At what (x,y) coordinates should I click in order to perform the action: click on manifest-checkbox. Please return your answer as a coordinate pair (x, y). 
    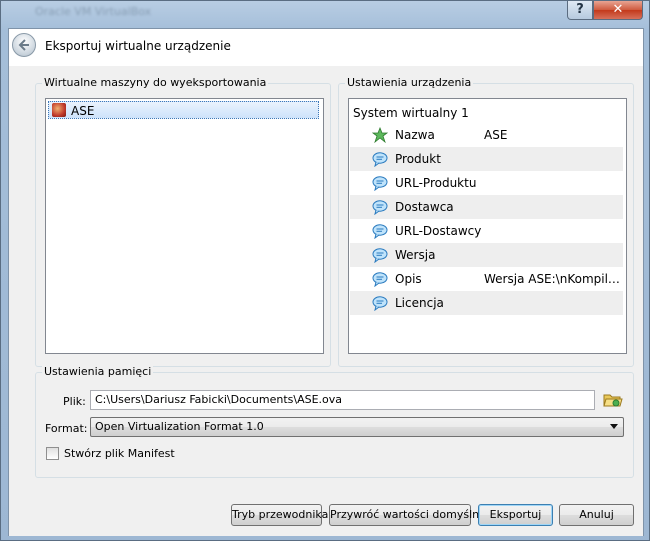
    Looking at the image, I should click on (52, 453).